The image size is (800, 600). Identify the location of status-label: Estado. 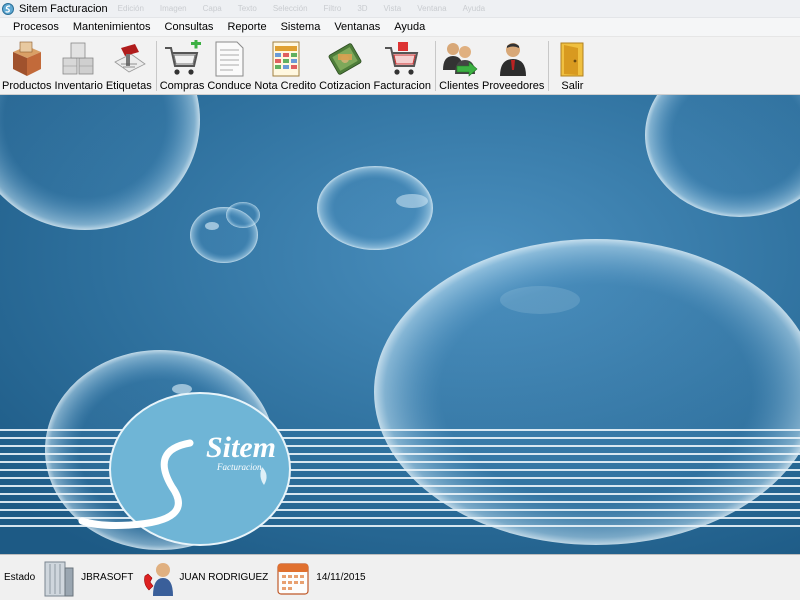
(20, 577).